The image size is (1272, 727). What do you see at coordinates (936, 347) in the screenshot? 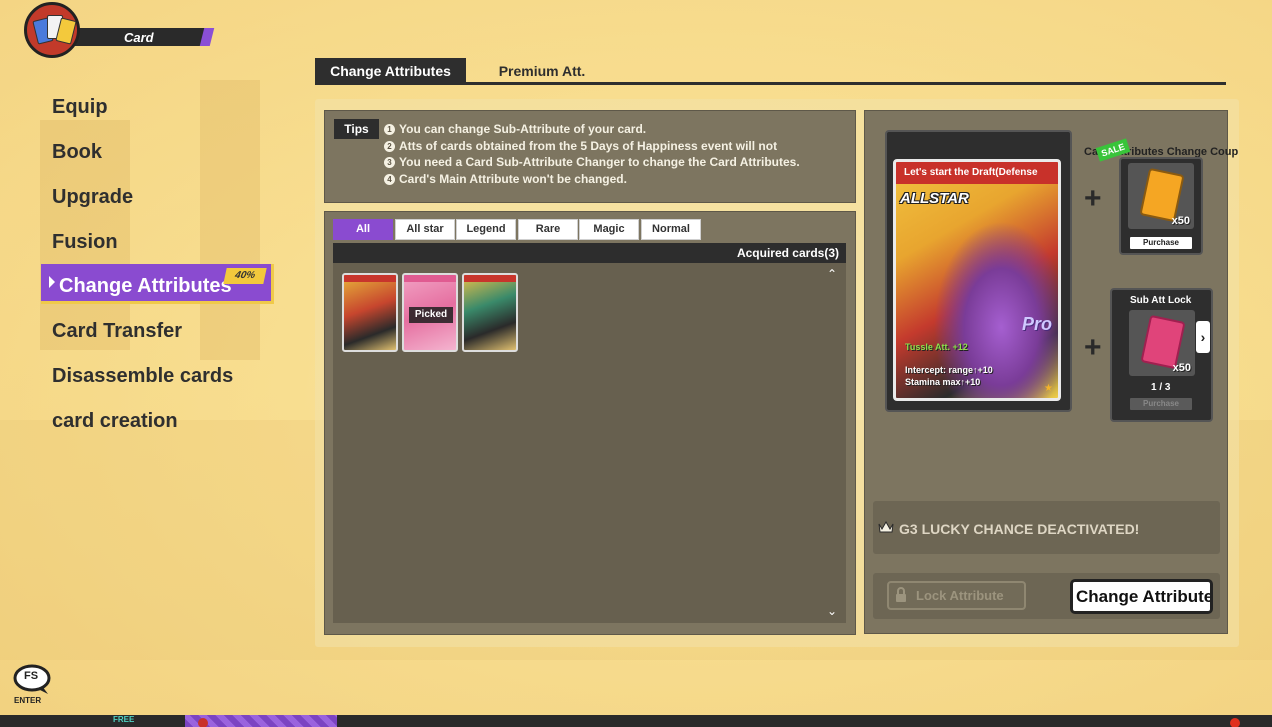
I see `card-main-attribute: Tussle Att. +12` at bounding box center [936, 347].